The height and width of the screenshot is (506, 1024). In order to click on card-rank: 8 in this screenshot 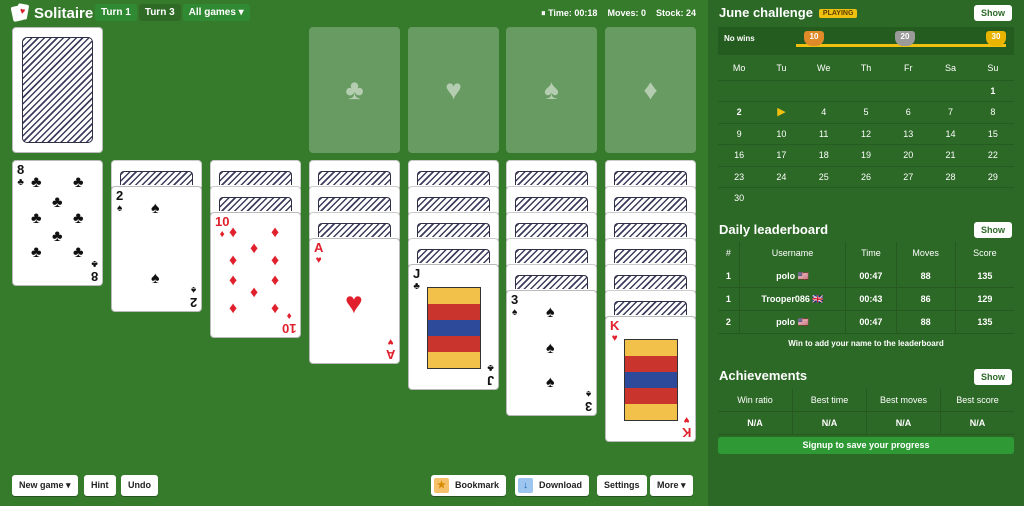, I will do `click(21, 169)`.